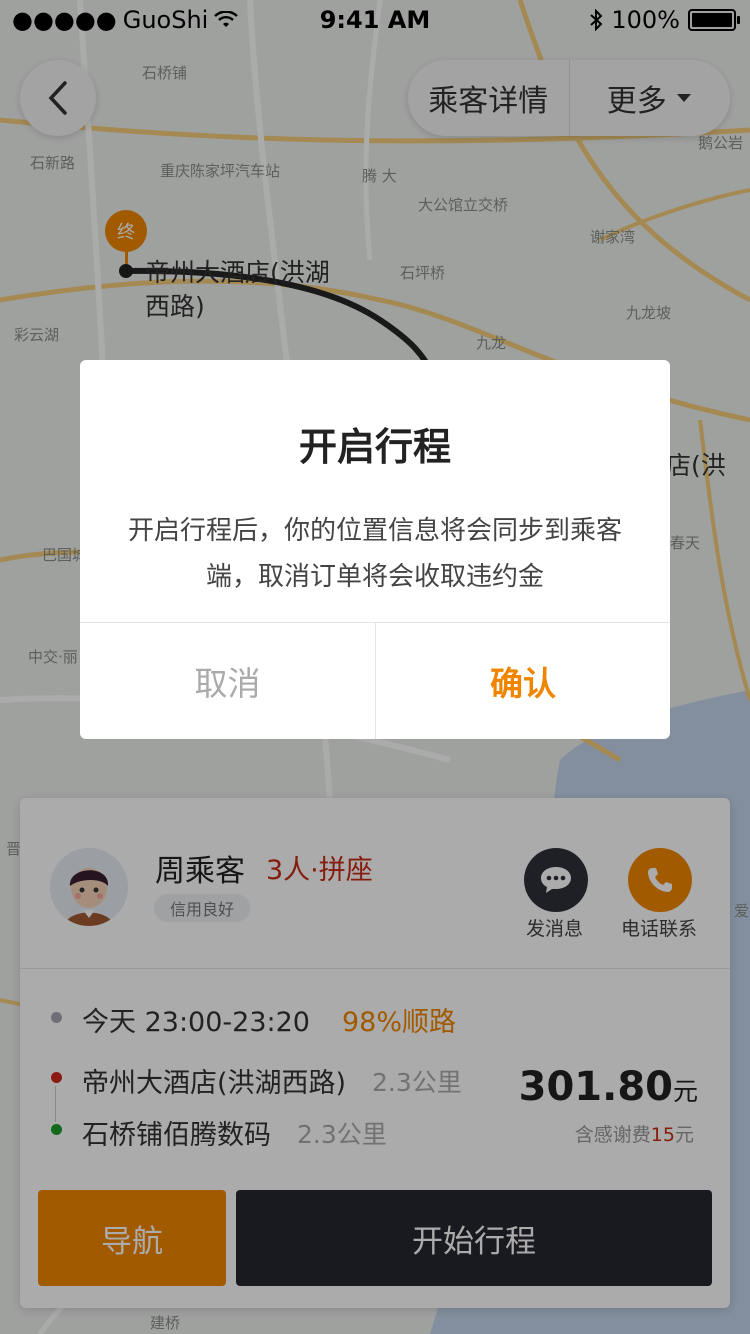 This screenshot has width=750, height=1334. Describe the element at coordinates (374, 554) in the screenshot. I see `dialog-message: 开启行程后，你的位置信息将会同步到乘客端，取消订单将会收取违约金` at that location.